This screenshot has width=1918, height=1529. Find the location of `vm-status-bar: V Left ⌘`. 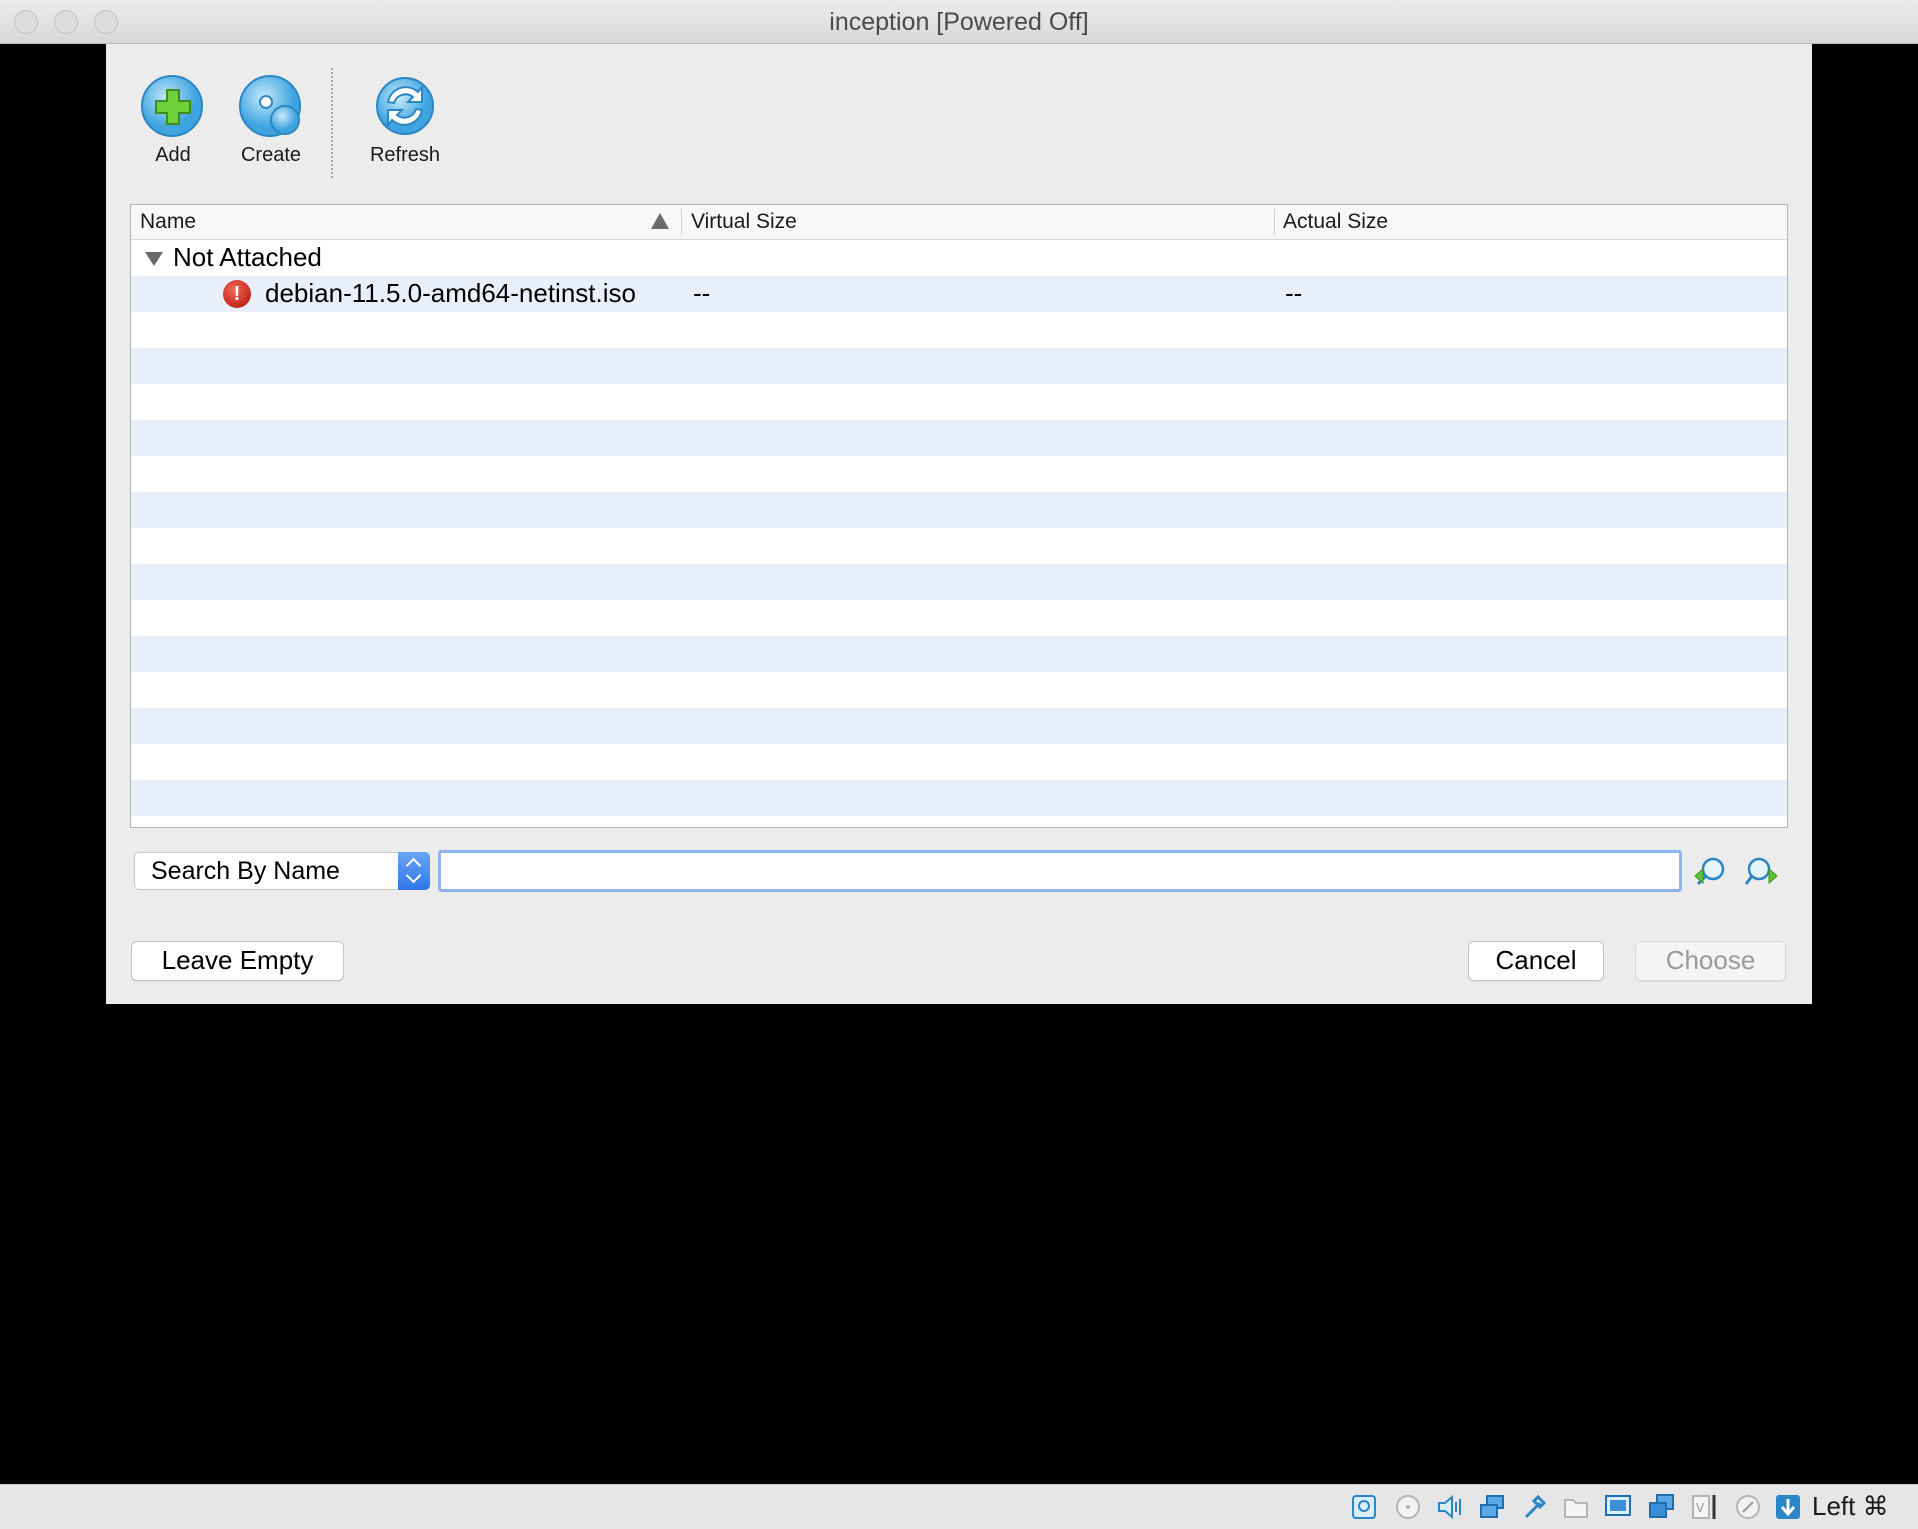

vm-status-bar: V Left ⌘ is located at coordinates (959, 1506).